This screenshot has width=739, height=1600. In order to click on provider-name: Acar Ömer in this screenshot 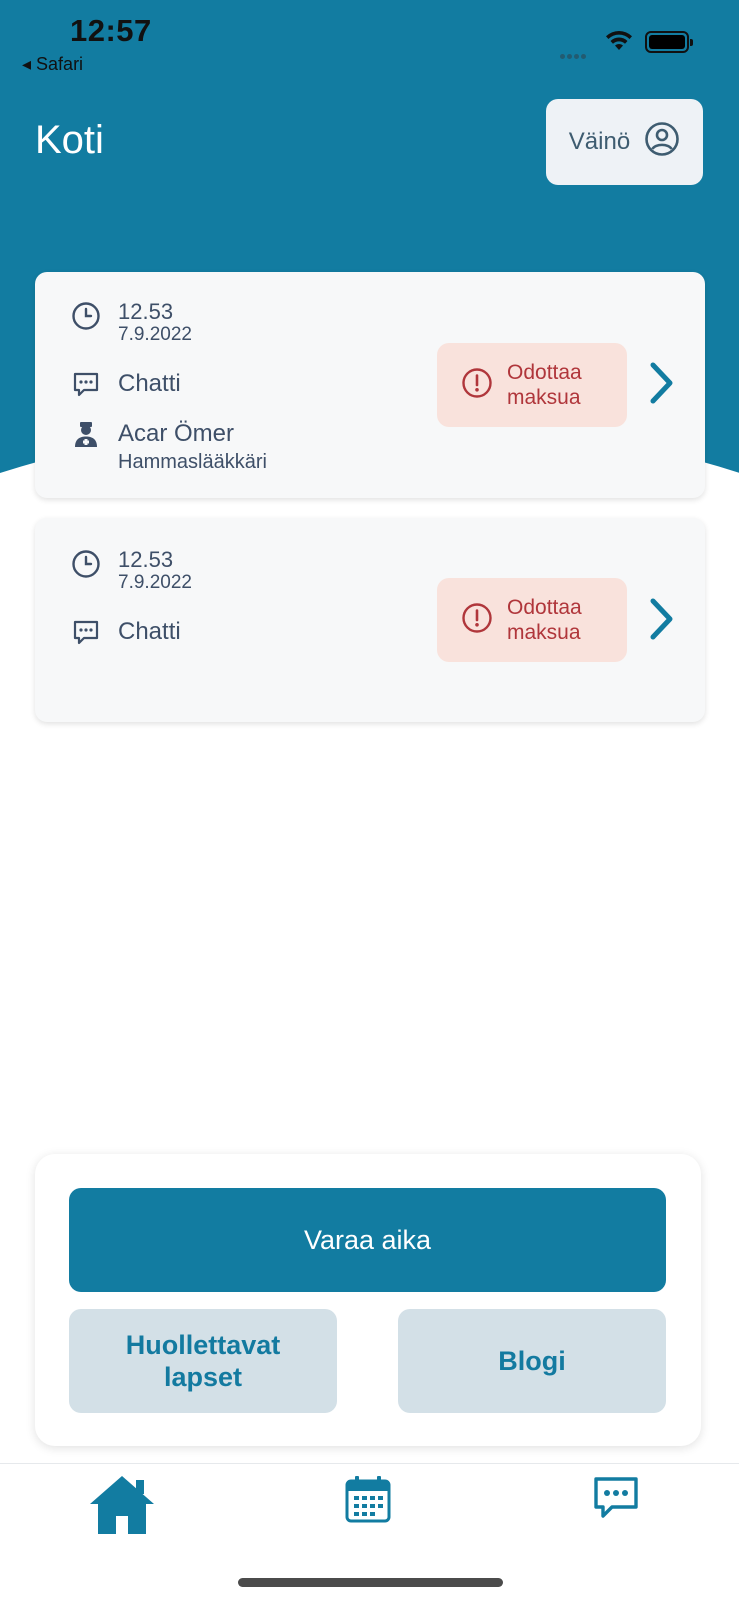, I will do `click(176, 433)`.